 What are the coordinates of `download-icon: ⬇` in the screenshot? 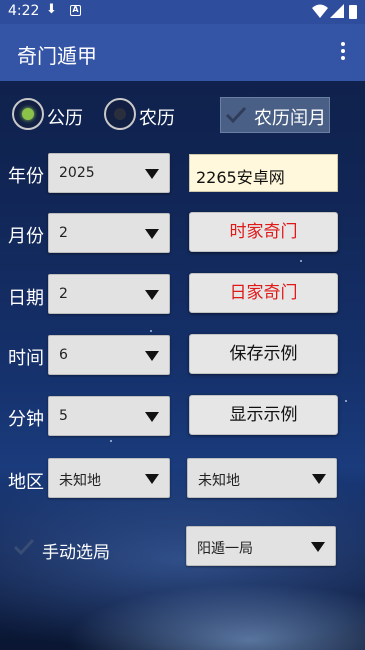 It's located at (51, 9).